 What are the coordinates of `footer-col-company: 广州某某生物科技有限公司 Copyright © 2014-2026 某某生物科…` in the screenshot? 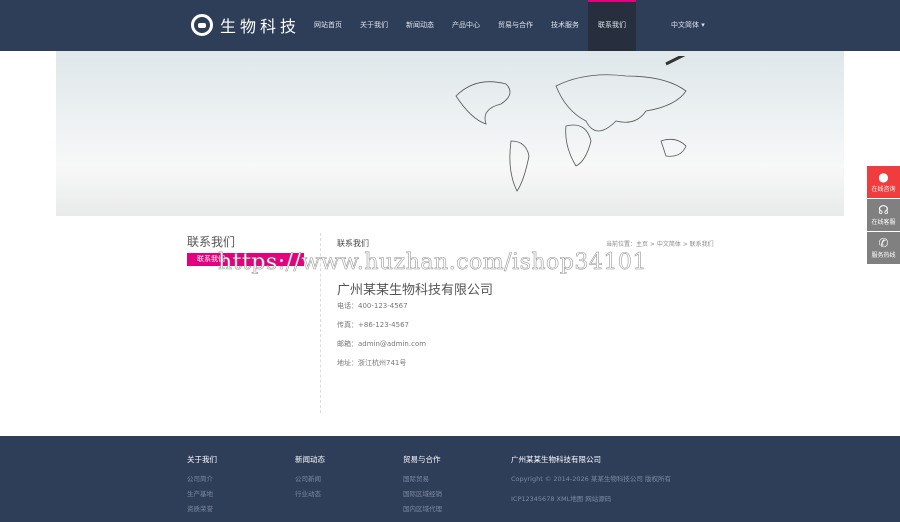 It's located at (591, 481).